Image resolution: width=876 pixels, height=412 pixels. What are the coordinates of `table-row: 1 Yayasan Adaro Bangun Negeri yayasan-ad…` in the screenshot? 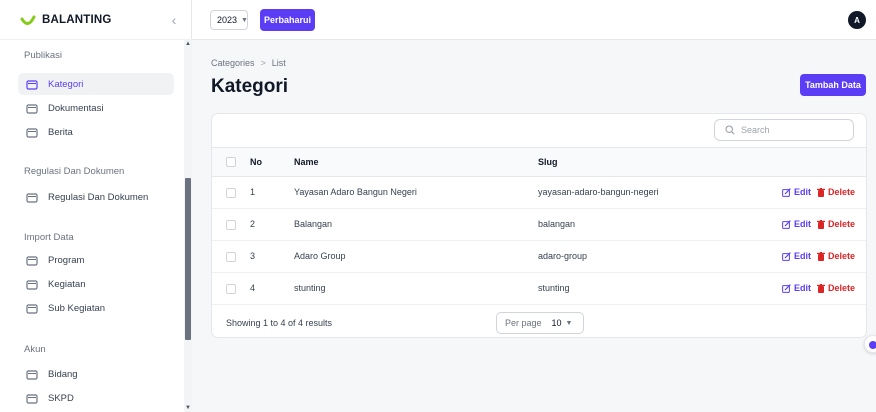 It's located at (539, 193).